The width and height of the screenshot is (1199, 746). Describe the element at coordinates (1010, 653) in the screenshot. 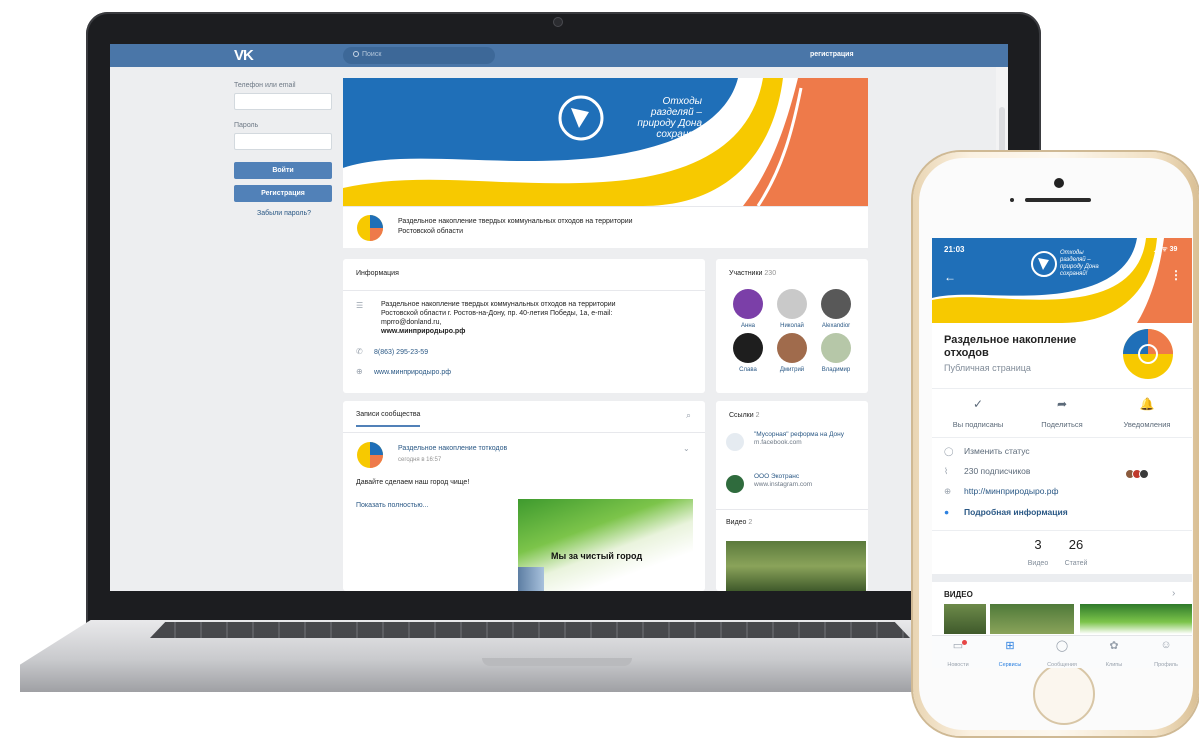

I see `tab-services: ⊞ Сервисы` at that location.